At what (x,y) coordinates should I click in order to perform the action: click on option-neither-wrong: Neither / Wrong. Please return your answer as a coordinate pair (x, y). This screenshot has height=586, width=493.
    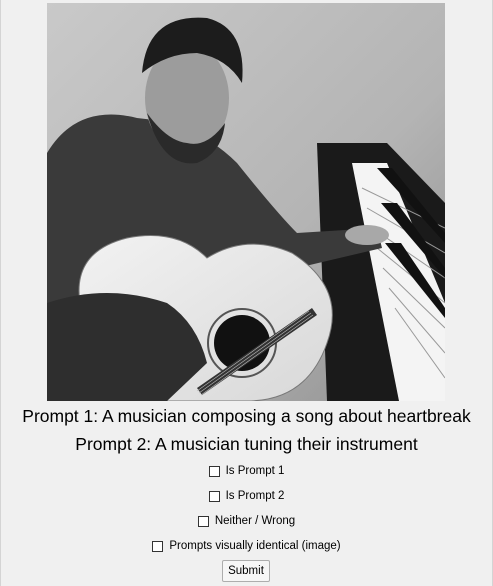
    Looking at the image, I should click on (246, 521).